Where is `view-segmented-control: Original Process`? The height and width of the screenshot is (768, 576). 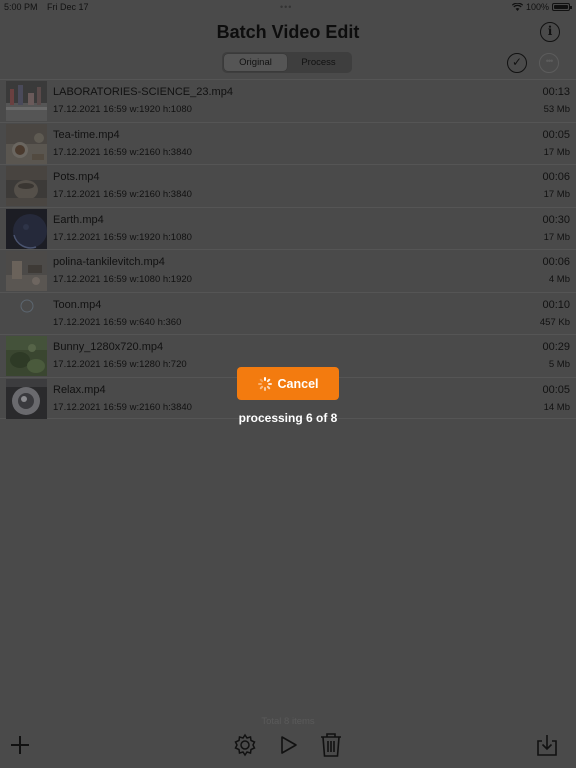
view-segmented-control: Original Process is located at coordinates (287, 62).